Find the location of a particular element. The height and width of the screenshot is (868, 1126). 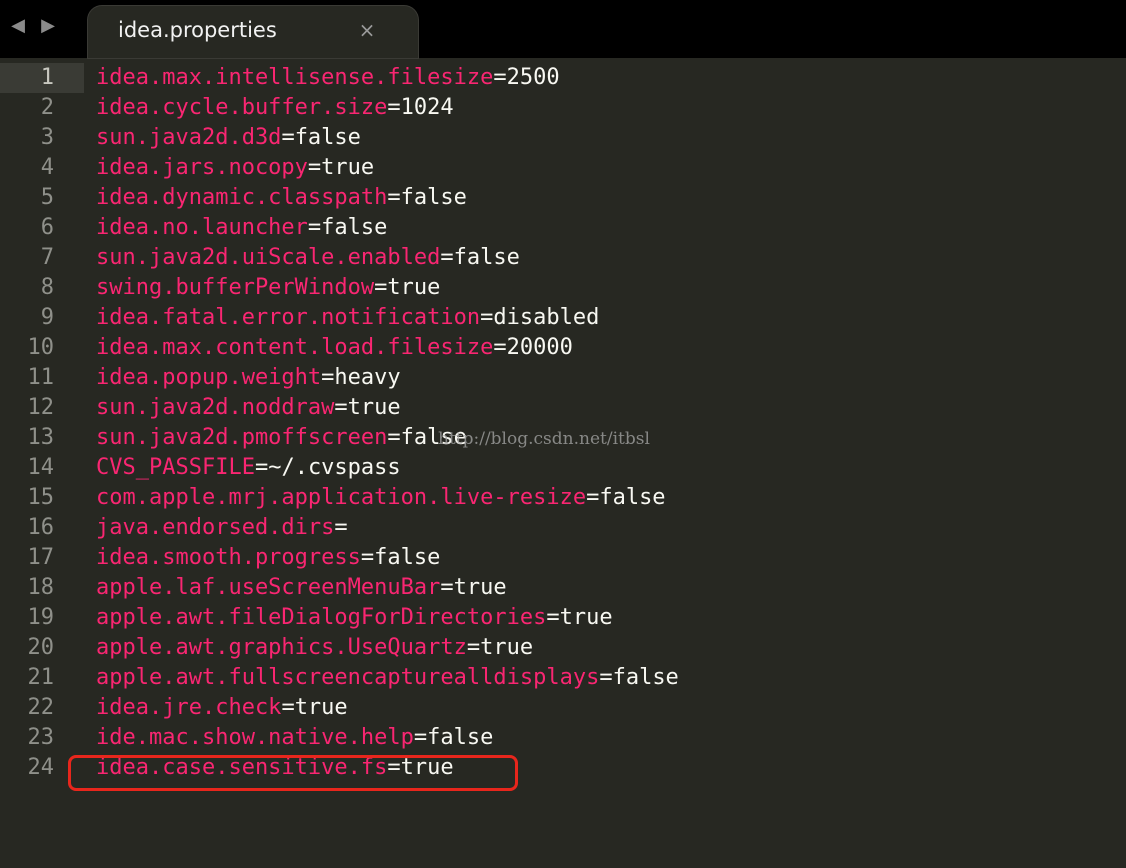

line-number: 21 is located at coordinates (41, 677).